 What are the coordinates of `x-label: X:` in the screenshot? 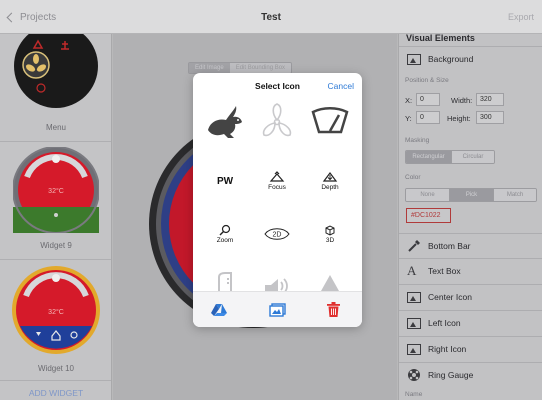 It's located at (409, 100).